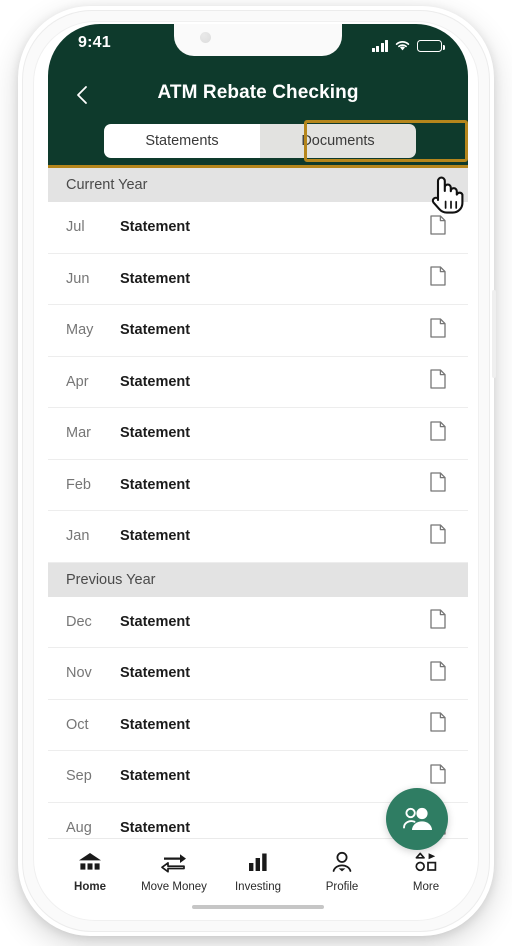 The width and height of the screenshot is (512, 946). I want to click on nav-item-more: More, so click(426, 871).